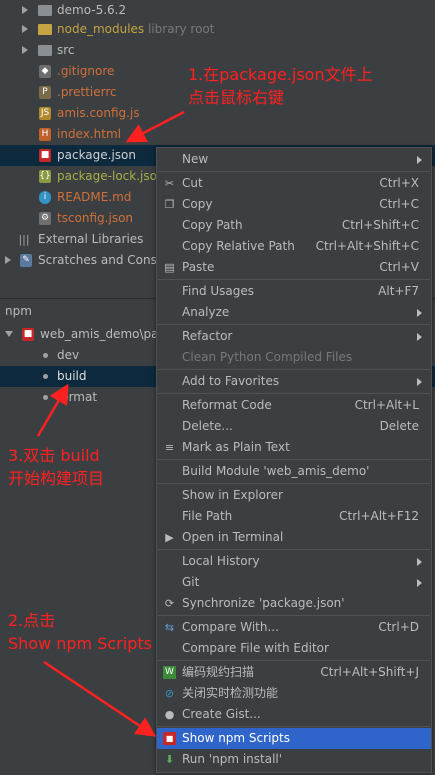 The width and height of the screenshot is (435, 775). I want to click on arrow-to-build, so click(52, 410).